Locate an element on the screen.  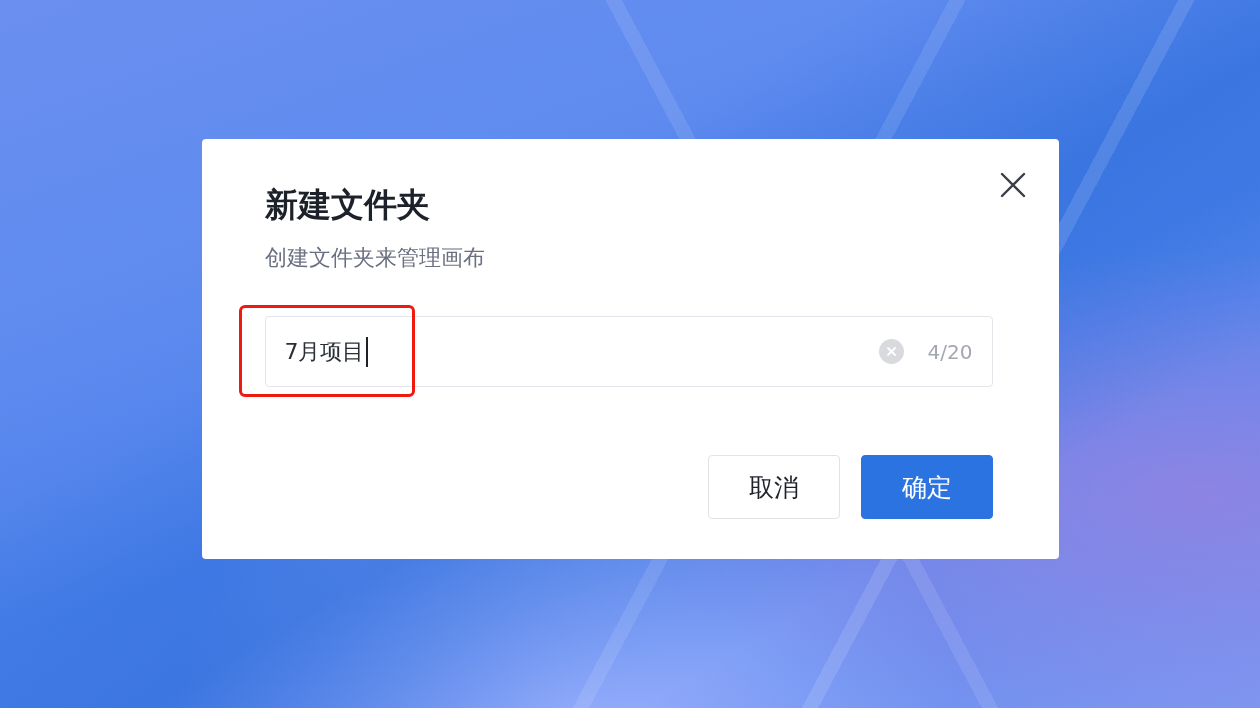
close-icon is located at coordinates (1012, 185).